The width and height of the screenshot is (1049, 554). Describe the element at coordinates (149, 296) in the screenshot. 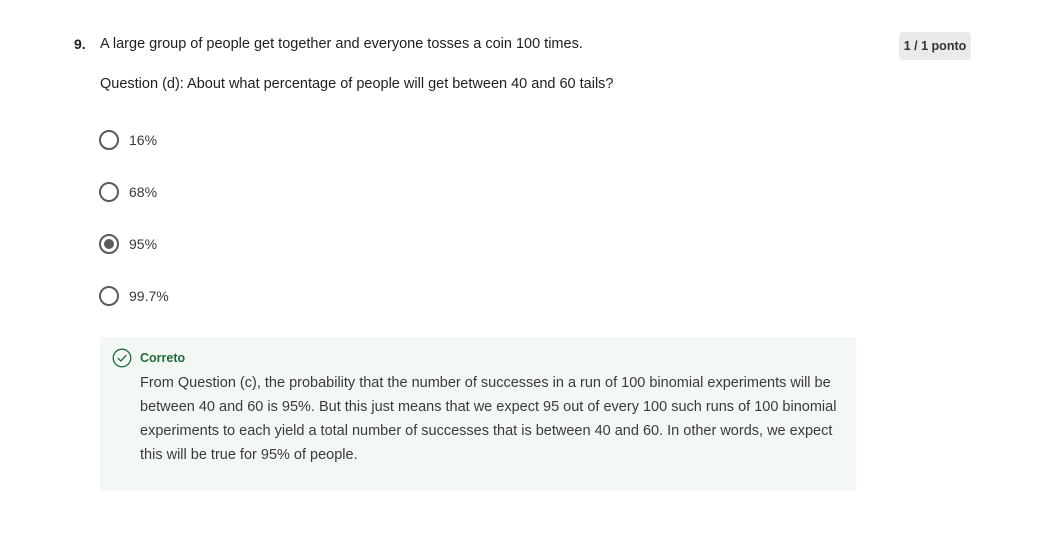

I see `option-label: 99.7%` at that location.